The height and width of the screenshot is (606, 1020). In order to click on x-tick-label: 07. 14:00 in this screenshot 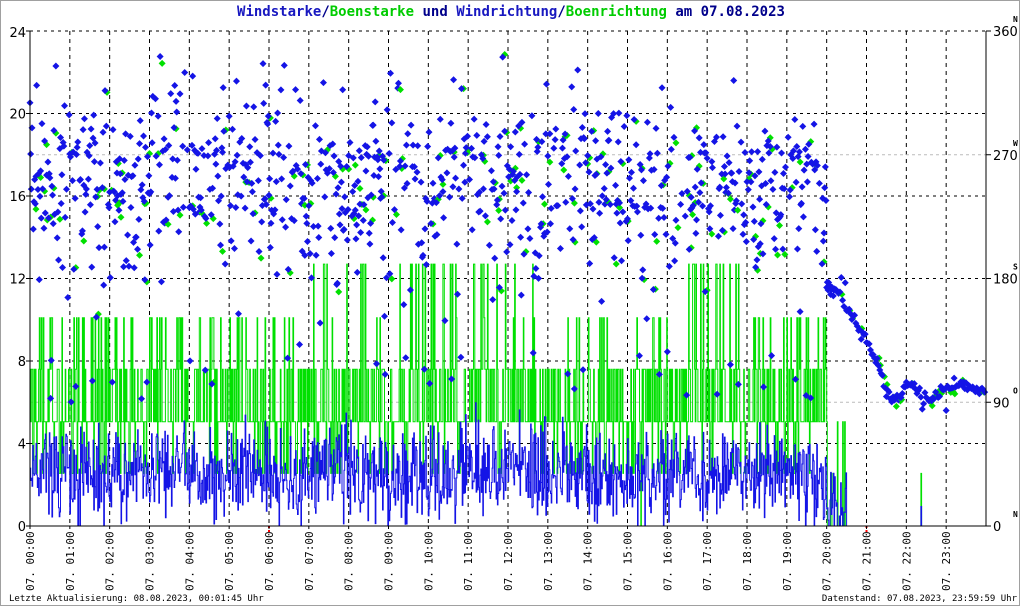, I will do `click(588, 561)`.